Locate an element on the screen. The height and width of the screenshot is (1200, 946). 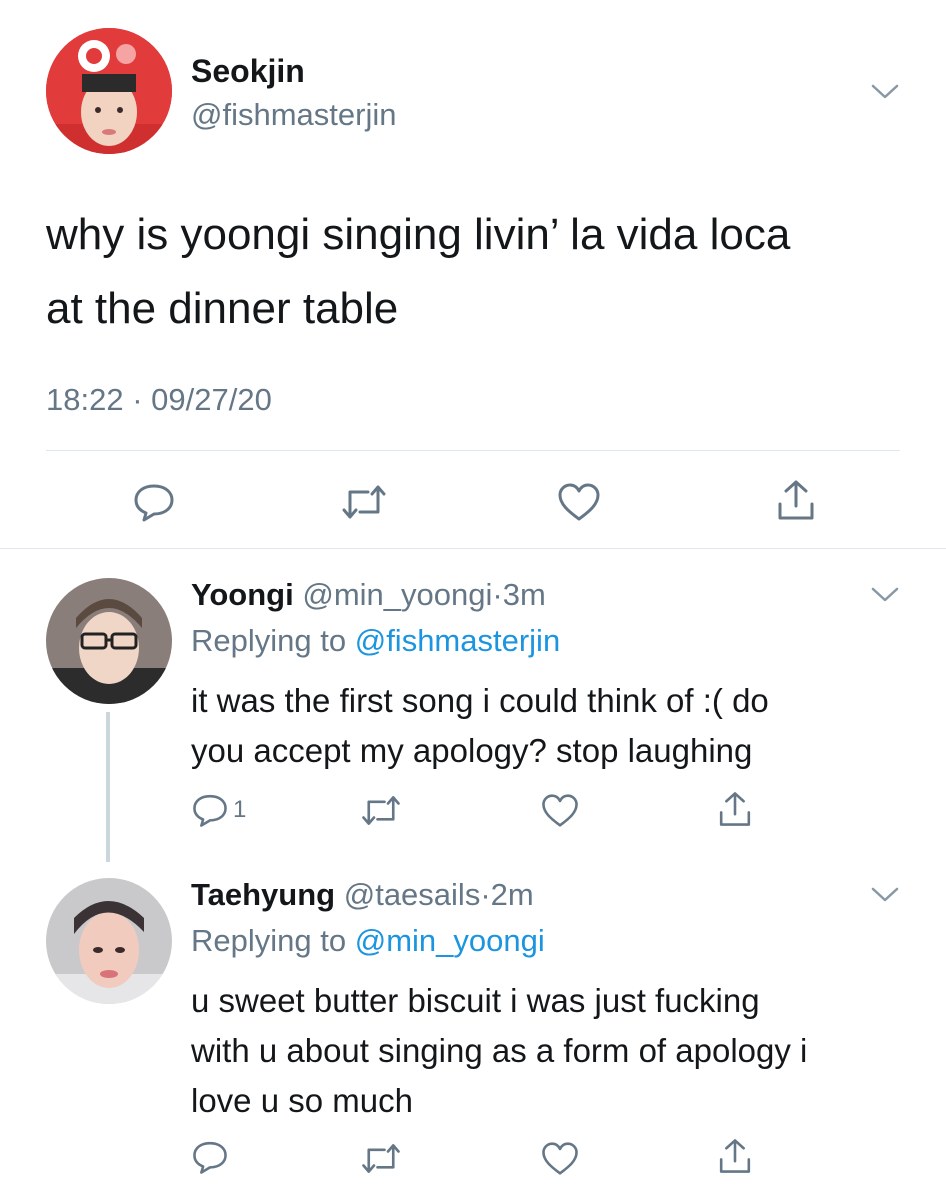
mention-link: @min_yoongi is located at coordinates (450, 940).